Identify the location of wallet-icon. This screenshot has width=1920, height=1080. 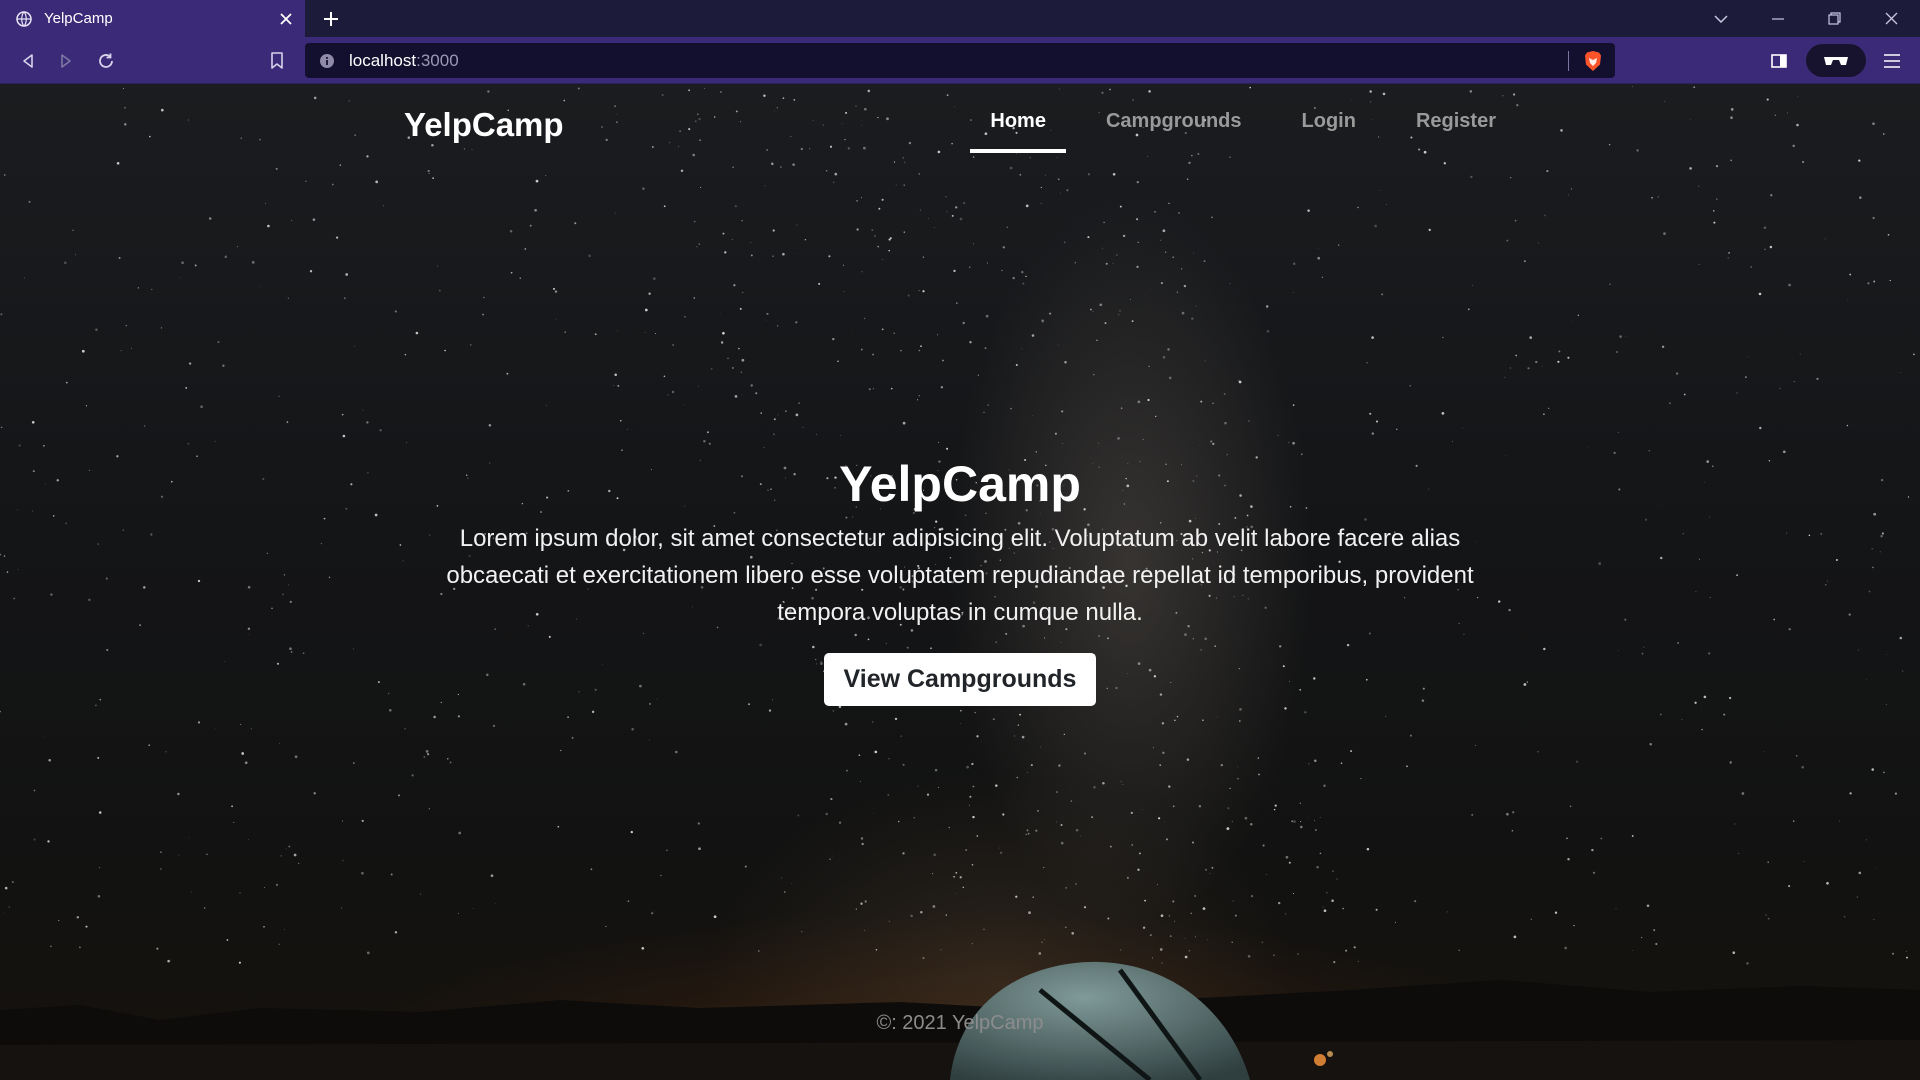
(1836, 60).